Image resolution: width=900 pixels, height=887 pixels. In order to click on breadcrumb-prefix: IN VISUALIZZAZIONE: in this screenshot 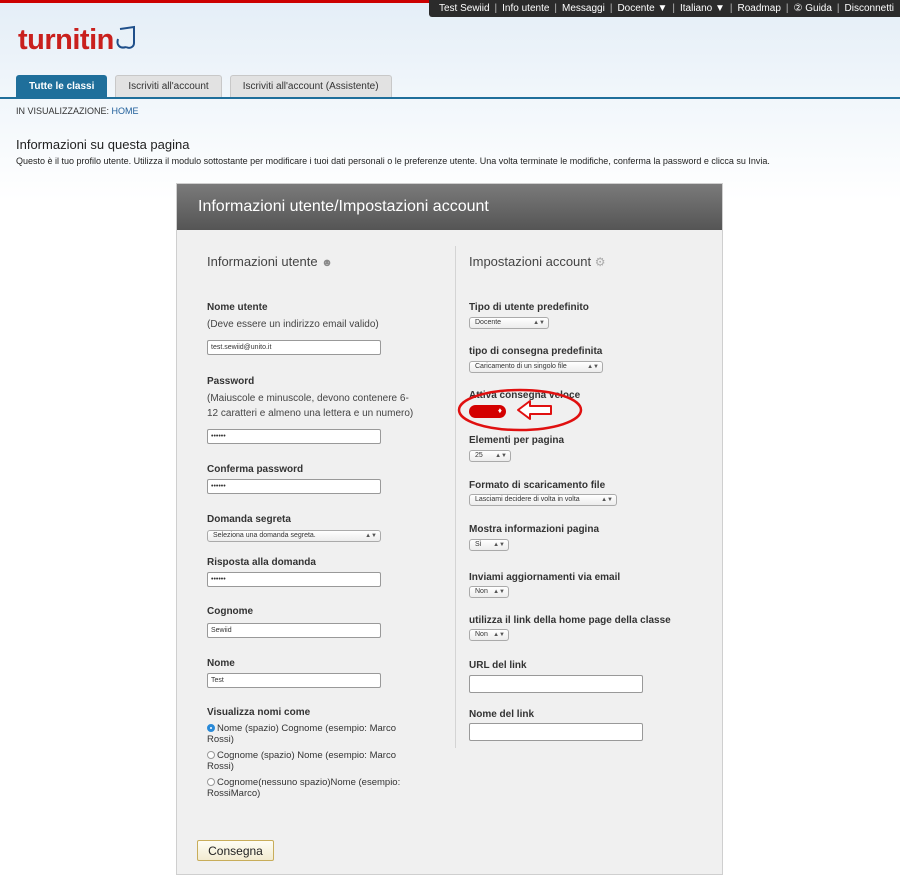, I will do `click(64, 111)`.